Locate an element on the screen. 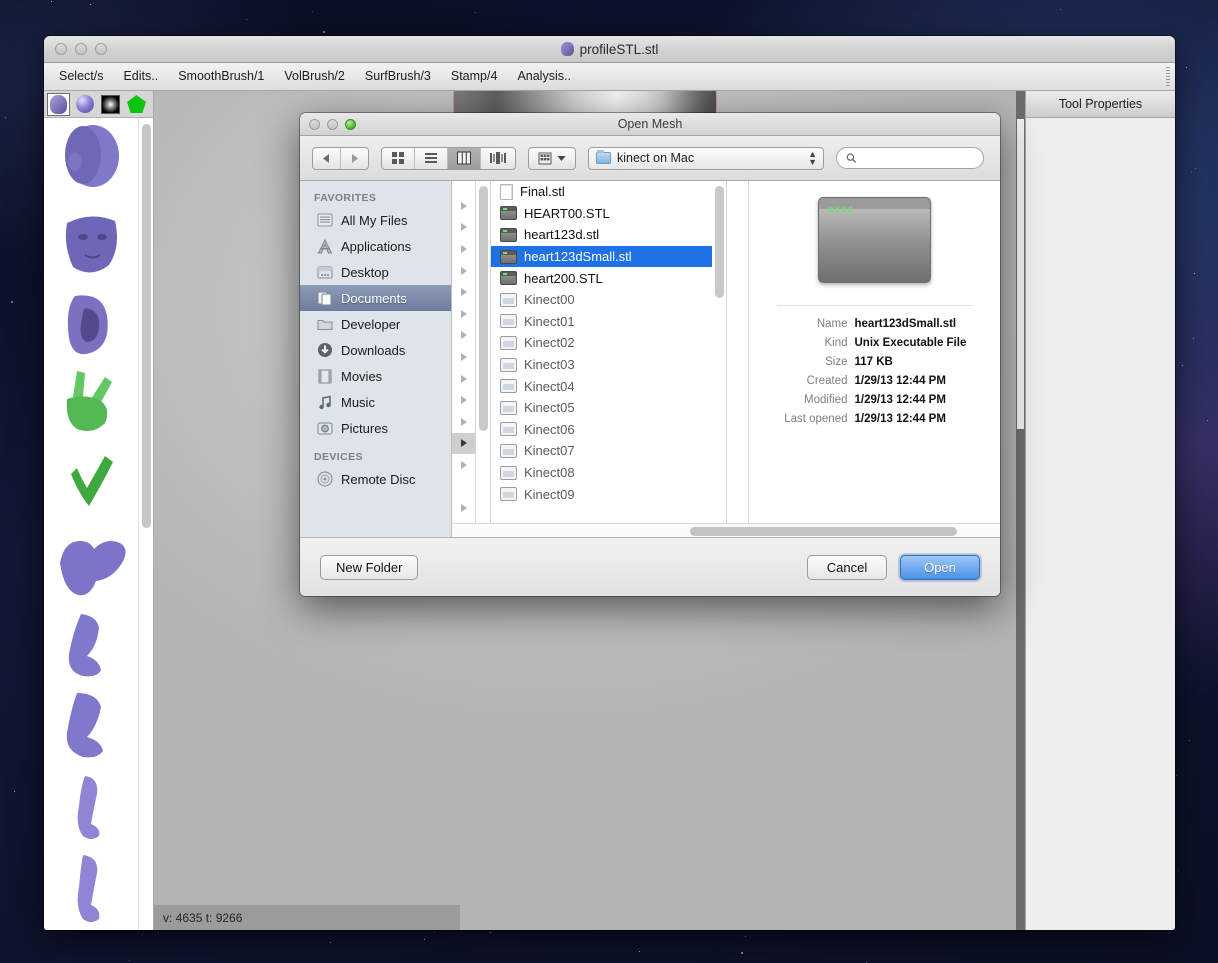 This screenshot has width=1218, height=963. viewport-scrollbar is located at coordinates (1020, 510).